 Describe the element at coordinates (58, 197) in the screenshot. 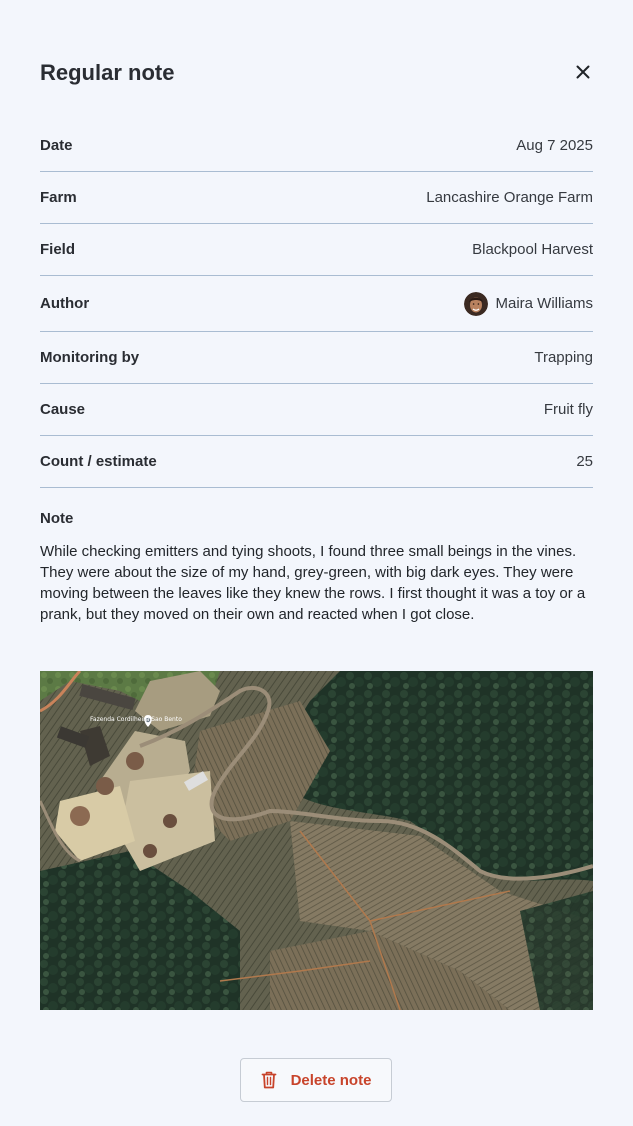

I see `detail-label: Farm` at that location.